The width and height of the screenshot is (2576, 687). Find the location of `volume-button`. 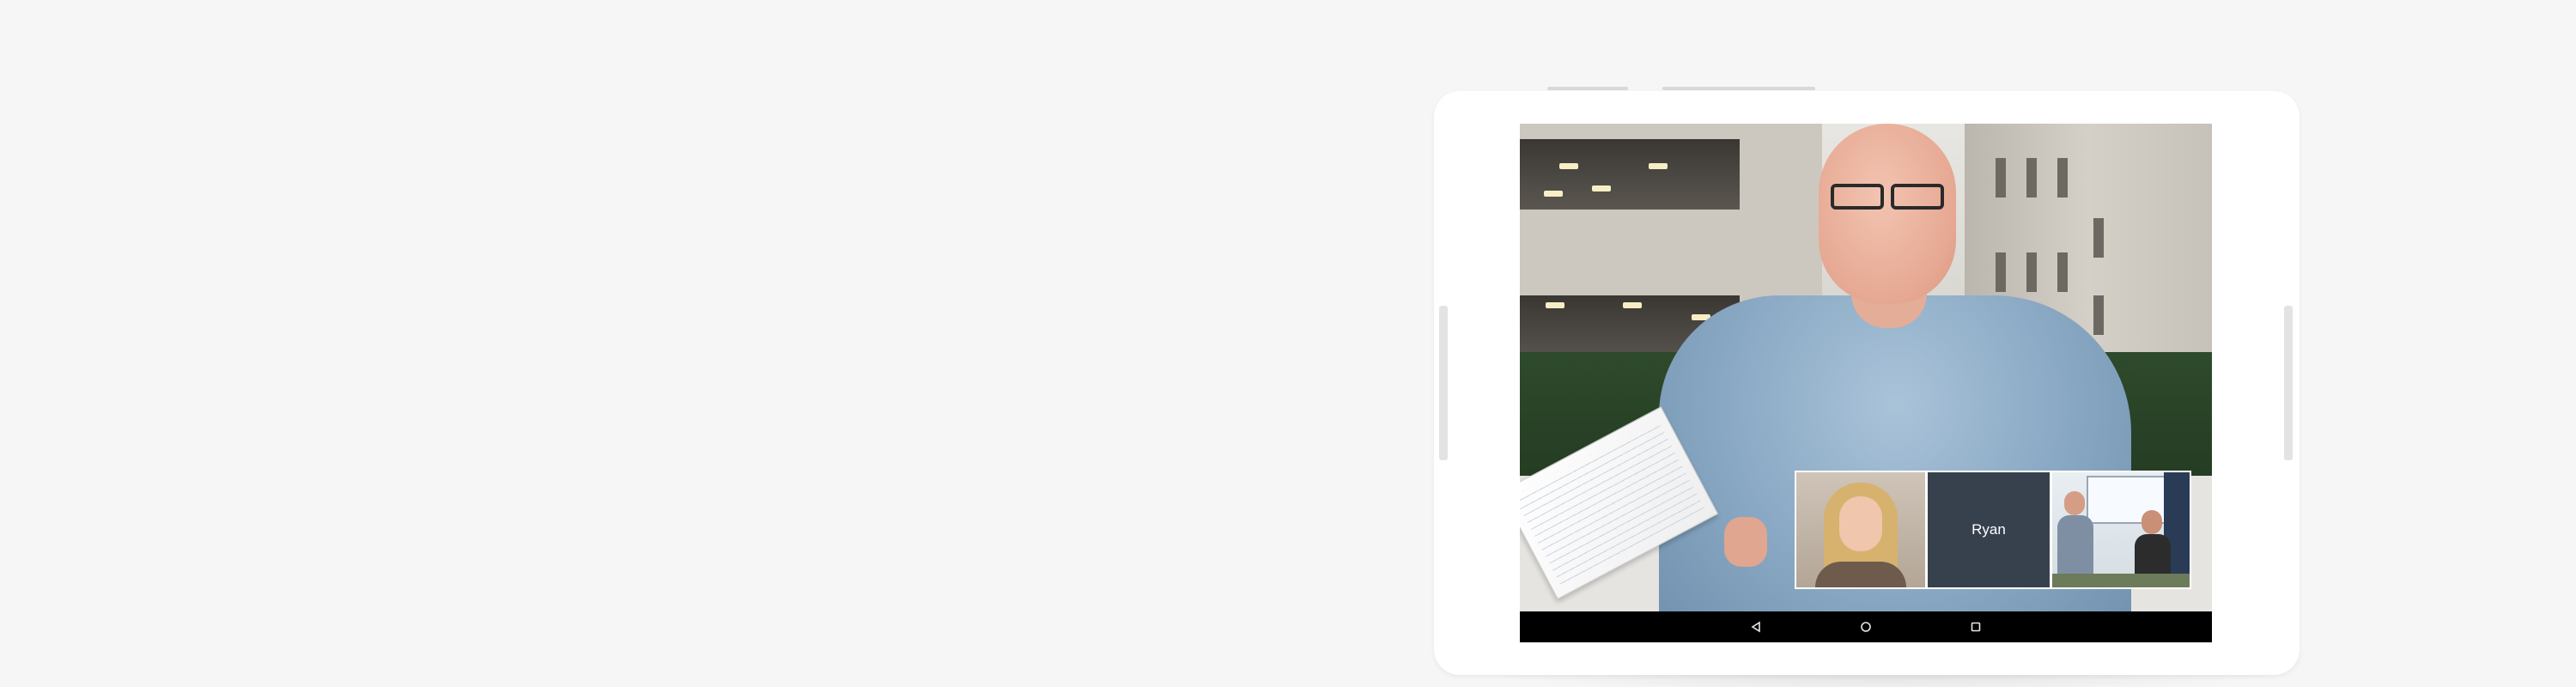

volume-button is located at coordinates (1587, 88).